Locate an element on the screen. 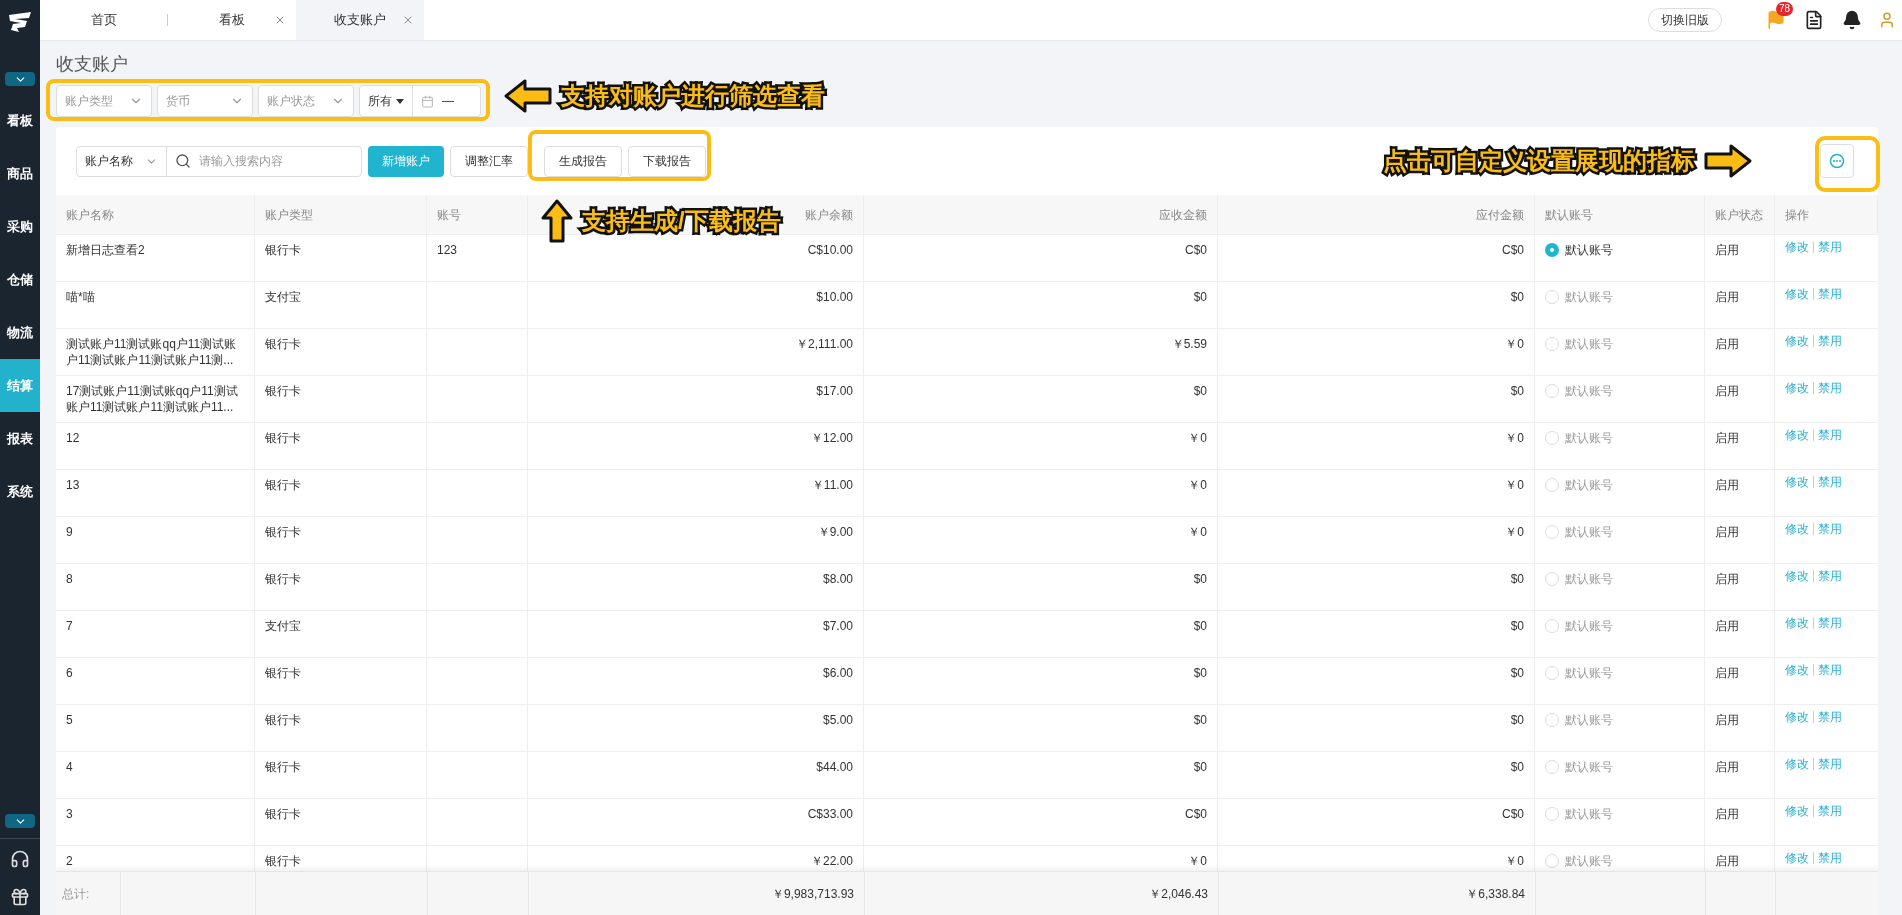 This screenshot has height=915, width=1902. sidebar-item: 商品 is located at coordinates (20, 173).